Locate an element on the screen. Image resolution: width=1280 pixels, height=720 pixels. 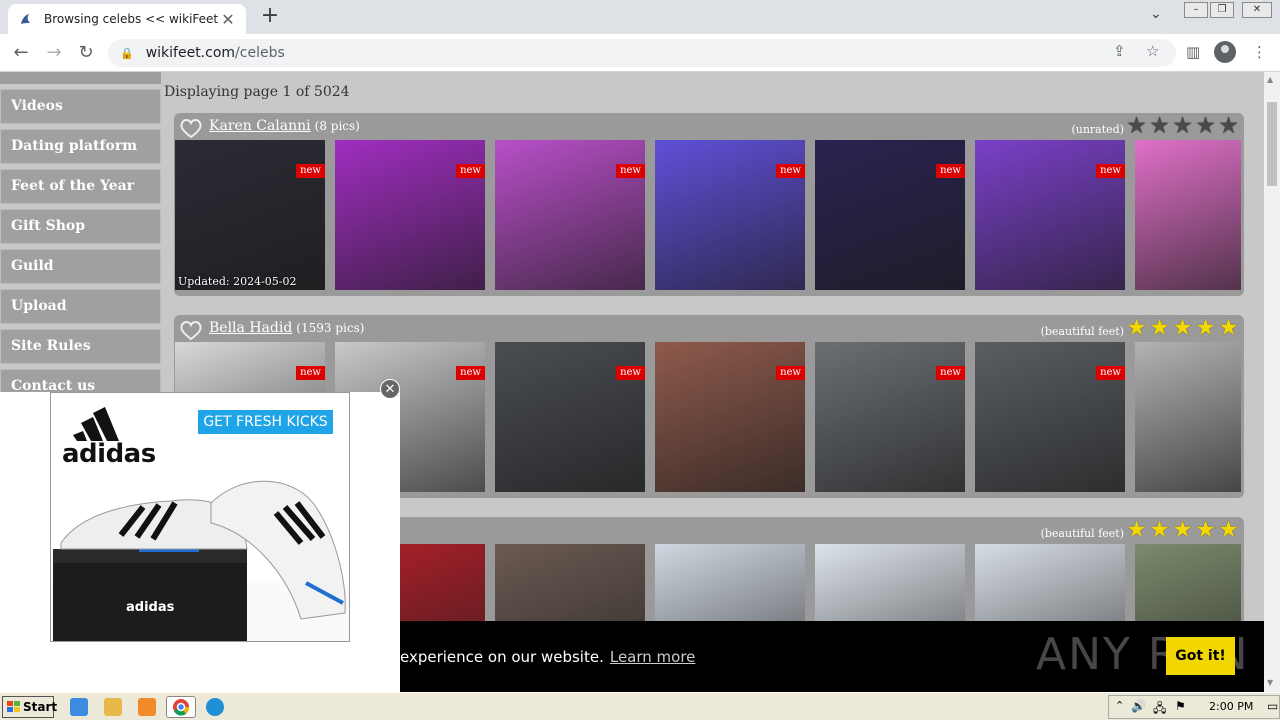
ad-cta-button: GET FRESH KICKS is located at coordinates (265, 422).